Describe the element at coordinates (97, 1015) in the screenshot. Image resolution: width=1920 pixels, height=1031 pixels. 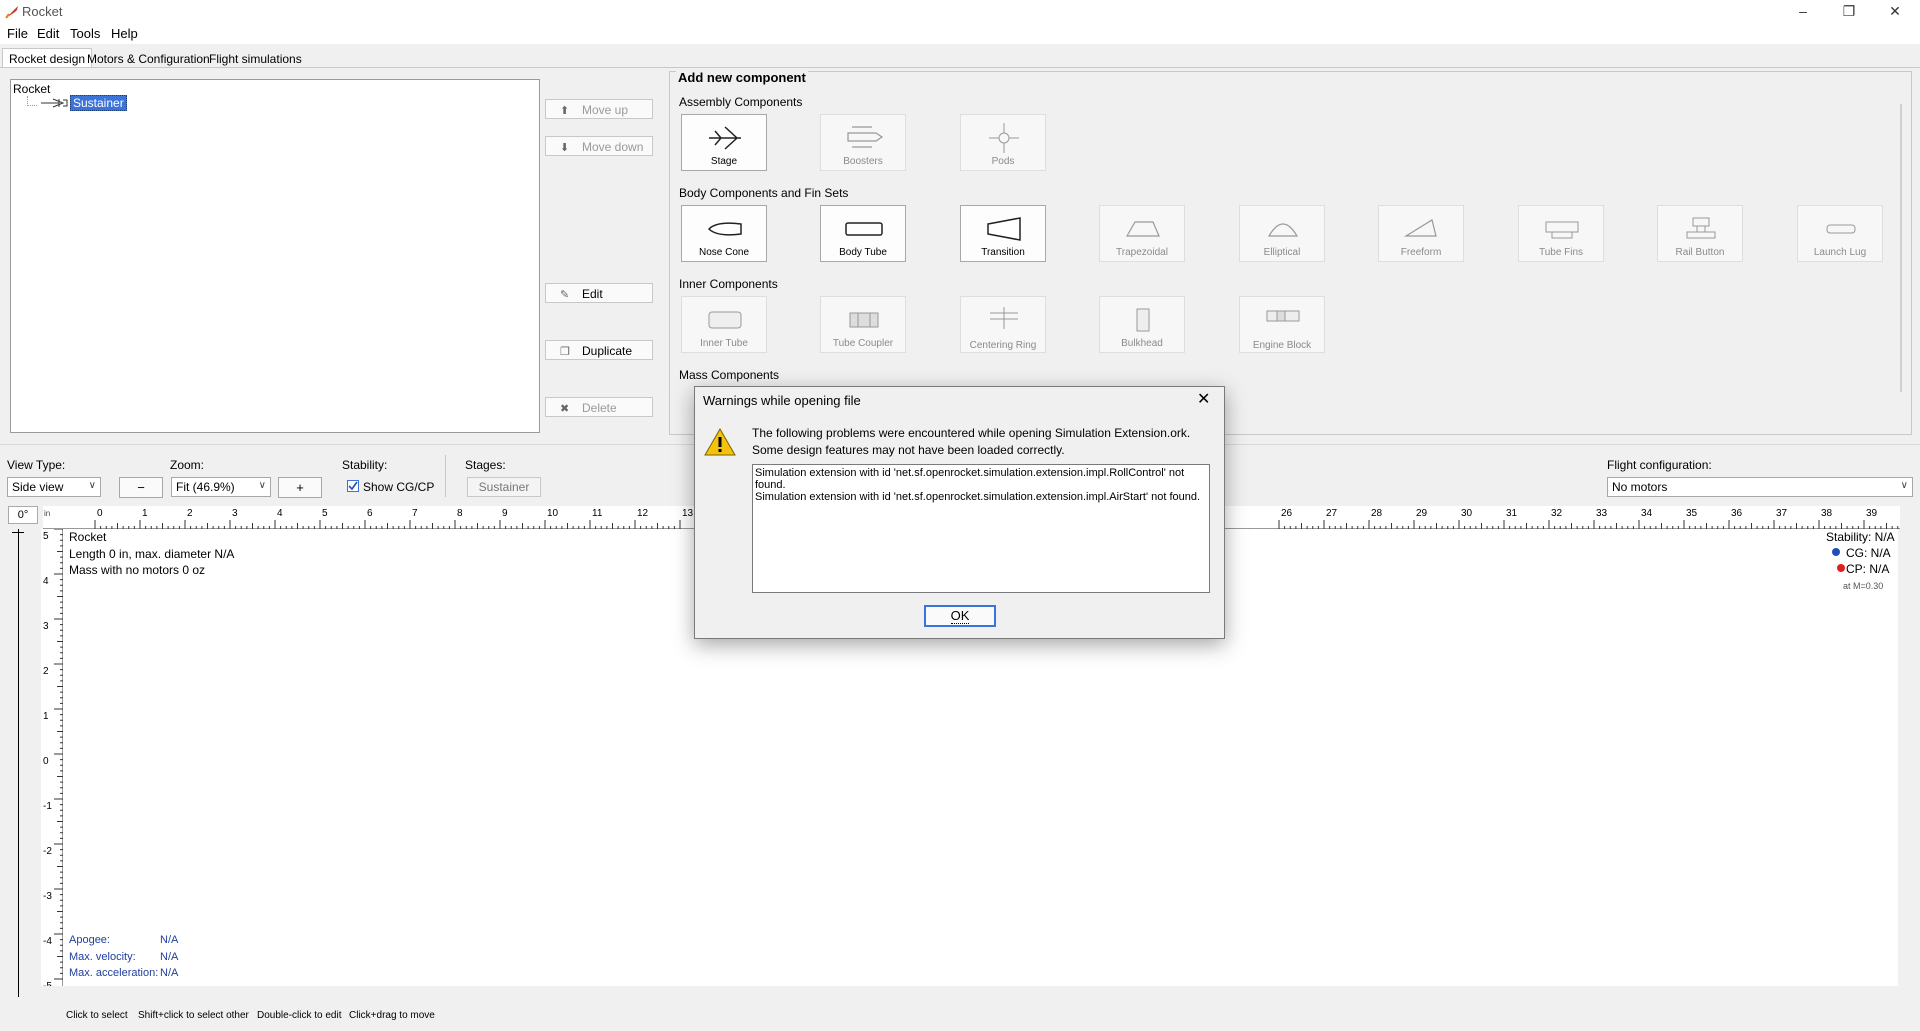
I see `hint-click: Click to select` at that location.